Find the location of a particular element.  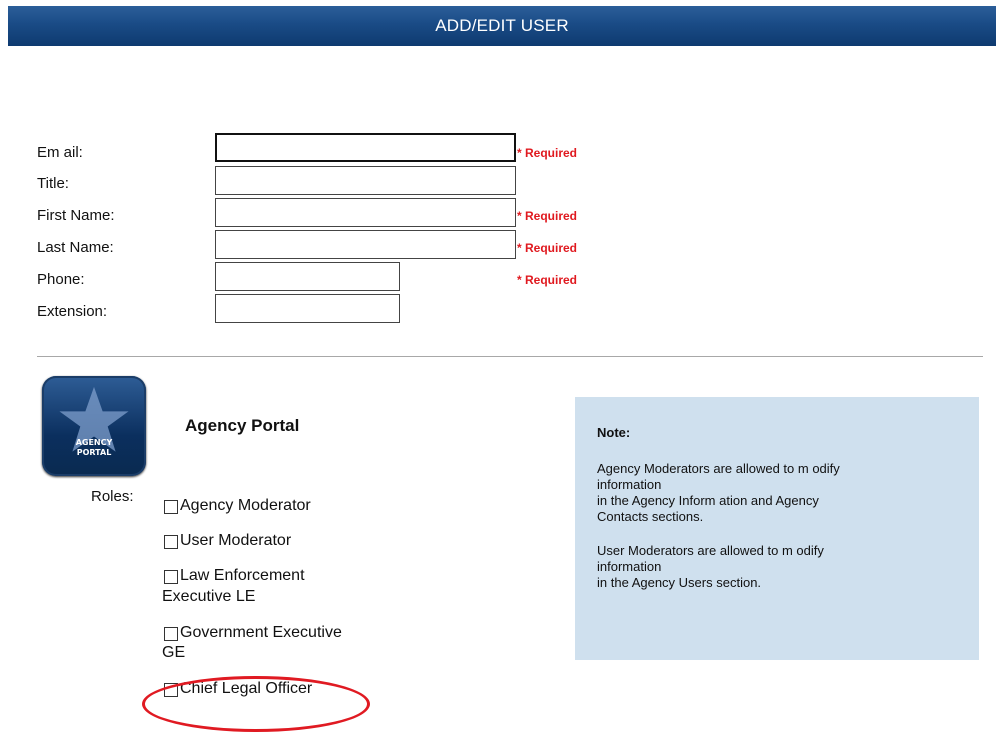

portal-icon-text-line2: PORTAL is located at coordinates (94, 452).